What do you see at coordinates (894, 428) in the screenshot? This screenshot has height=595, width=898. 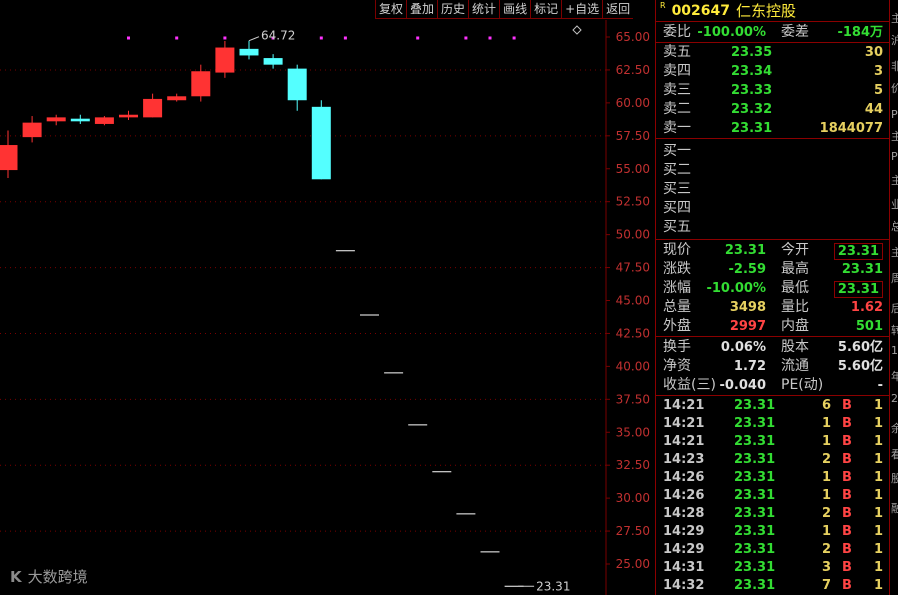 I see `clipped-glyph: 余` at bounding box center [894, 428].